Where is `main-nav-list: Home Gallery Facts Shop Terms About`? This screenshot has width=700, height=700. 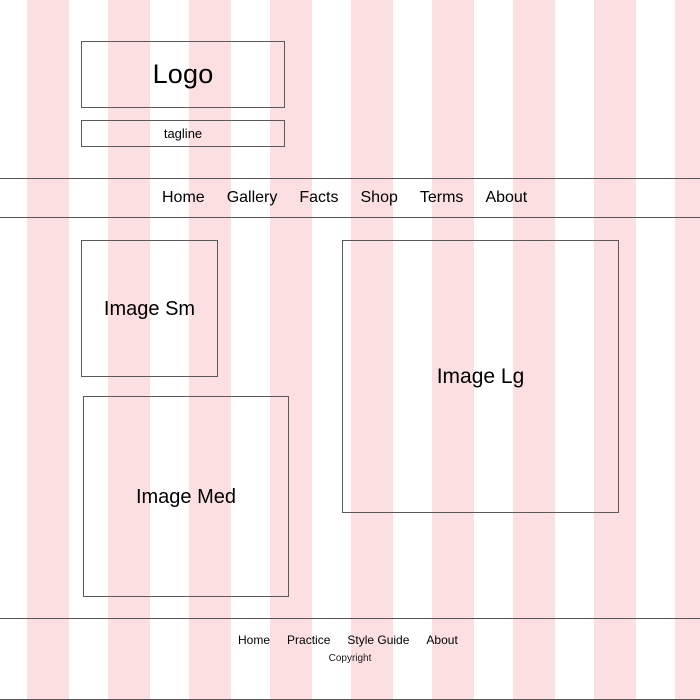
main-nav-list: Home Gallery Facts Shop Terms About is located at coordinates (344, 198).